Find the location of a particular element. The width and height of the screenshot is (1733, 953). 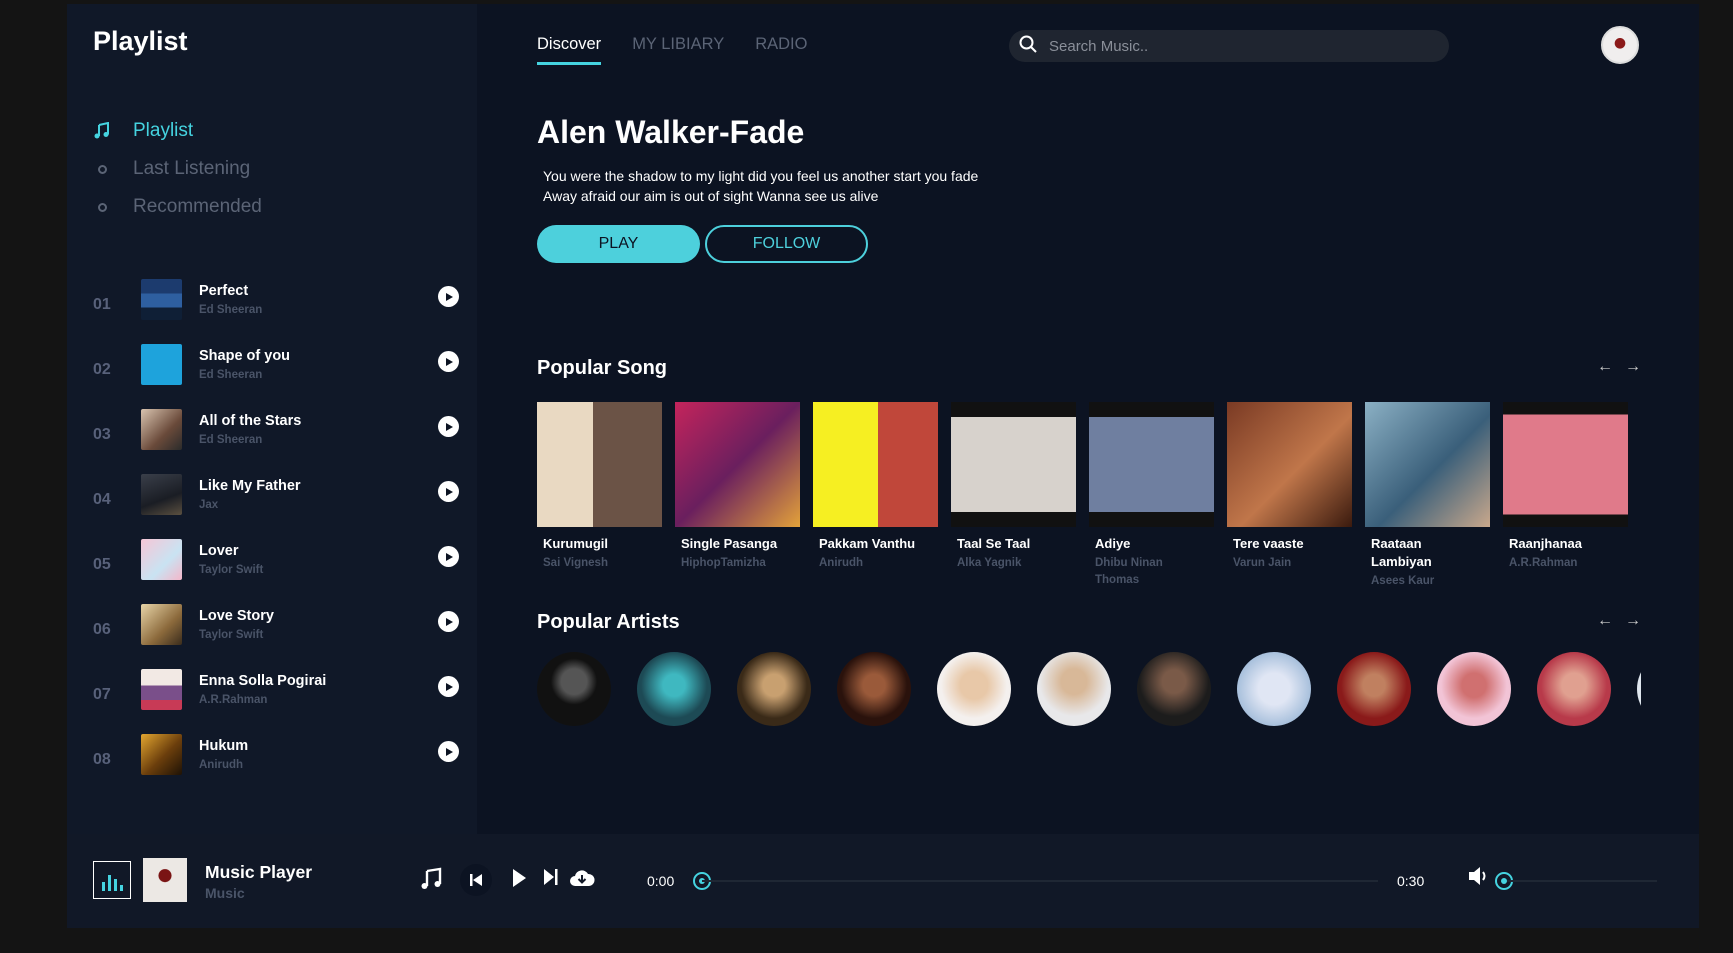

avatar is located at coordinates (1620, 45).